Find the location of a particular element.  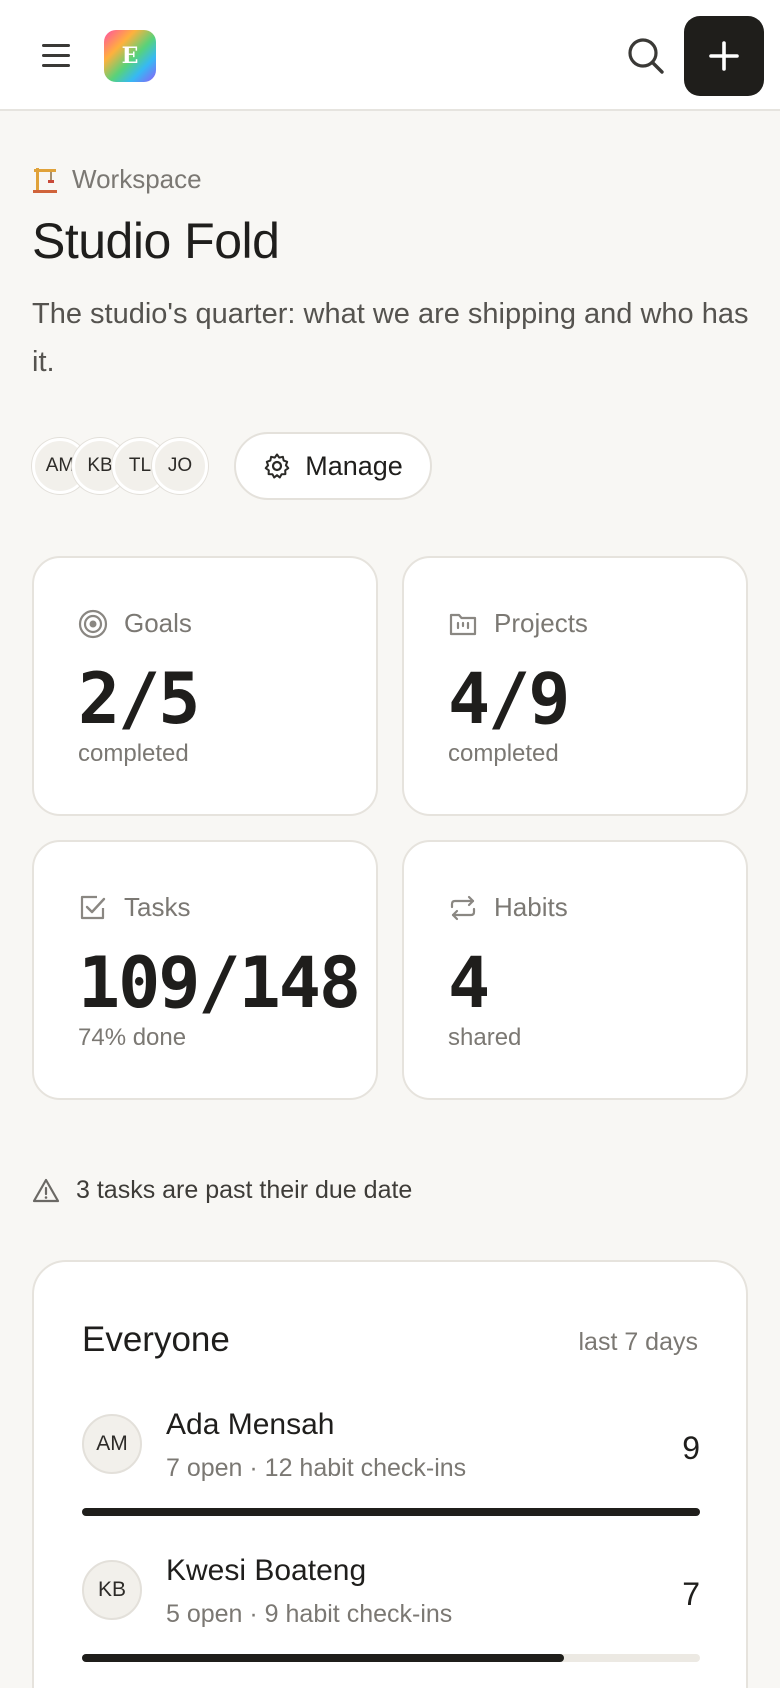

member-count: 9 is located at coordinates (691, 1448).